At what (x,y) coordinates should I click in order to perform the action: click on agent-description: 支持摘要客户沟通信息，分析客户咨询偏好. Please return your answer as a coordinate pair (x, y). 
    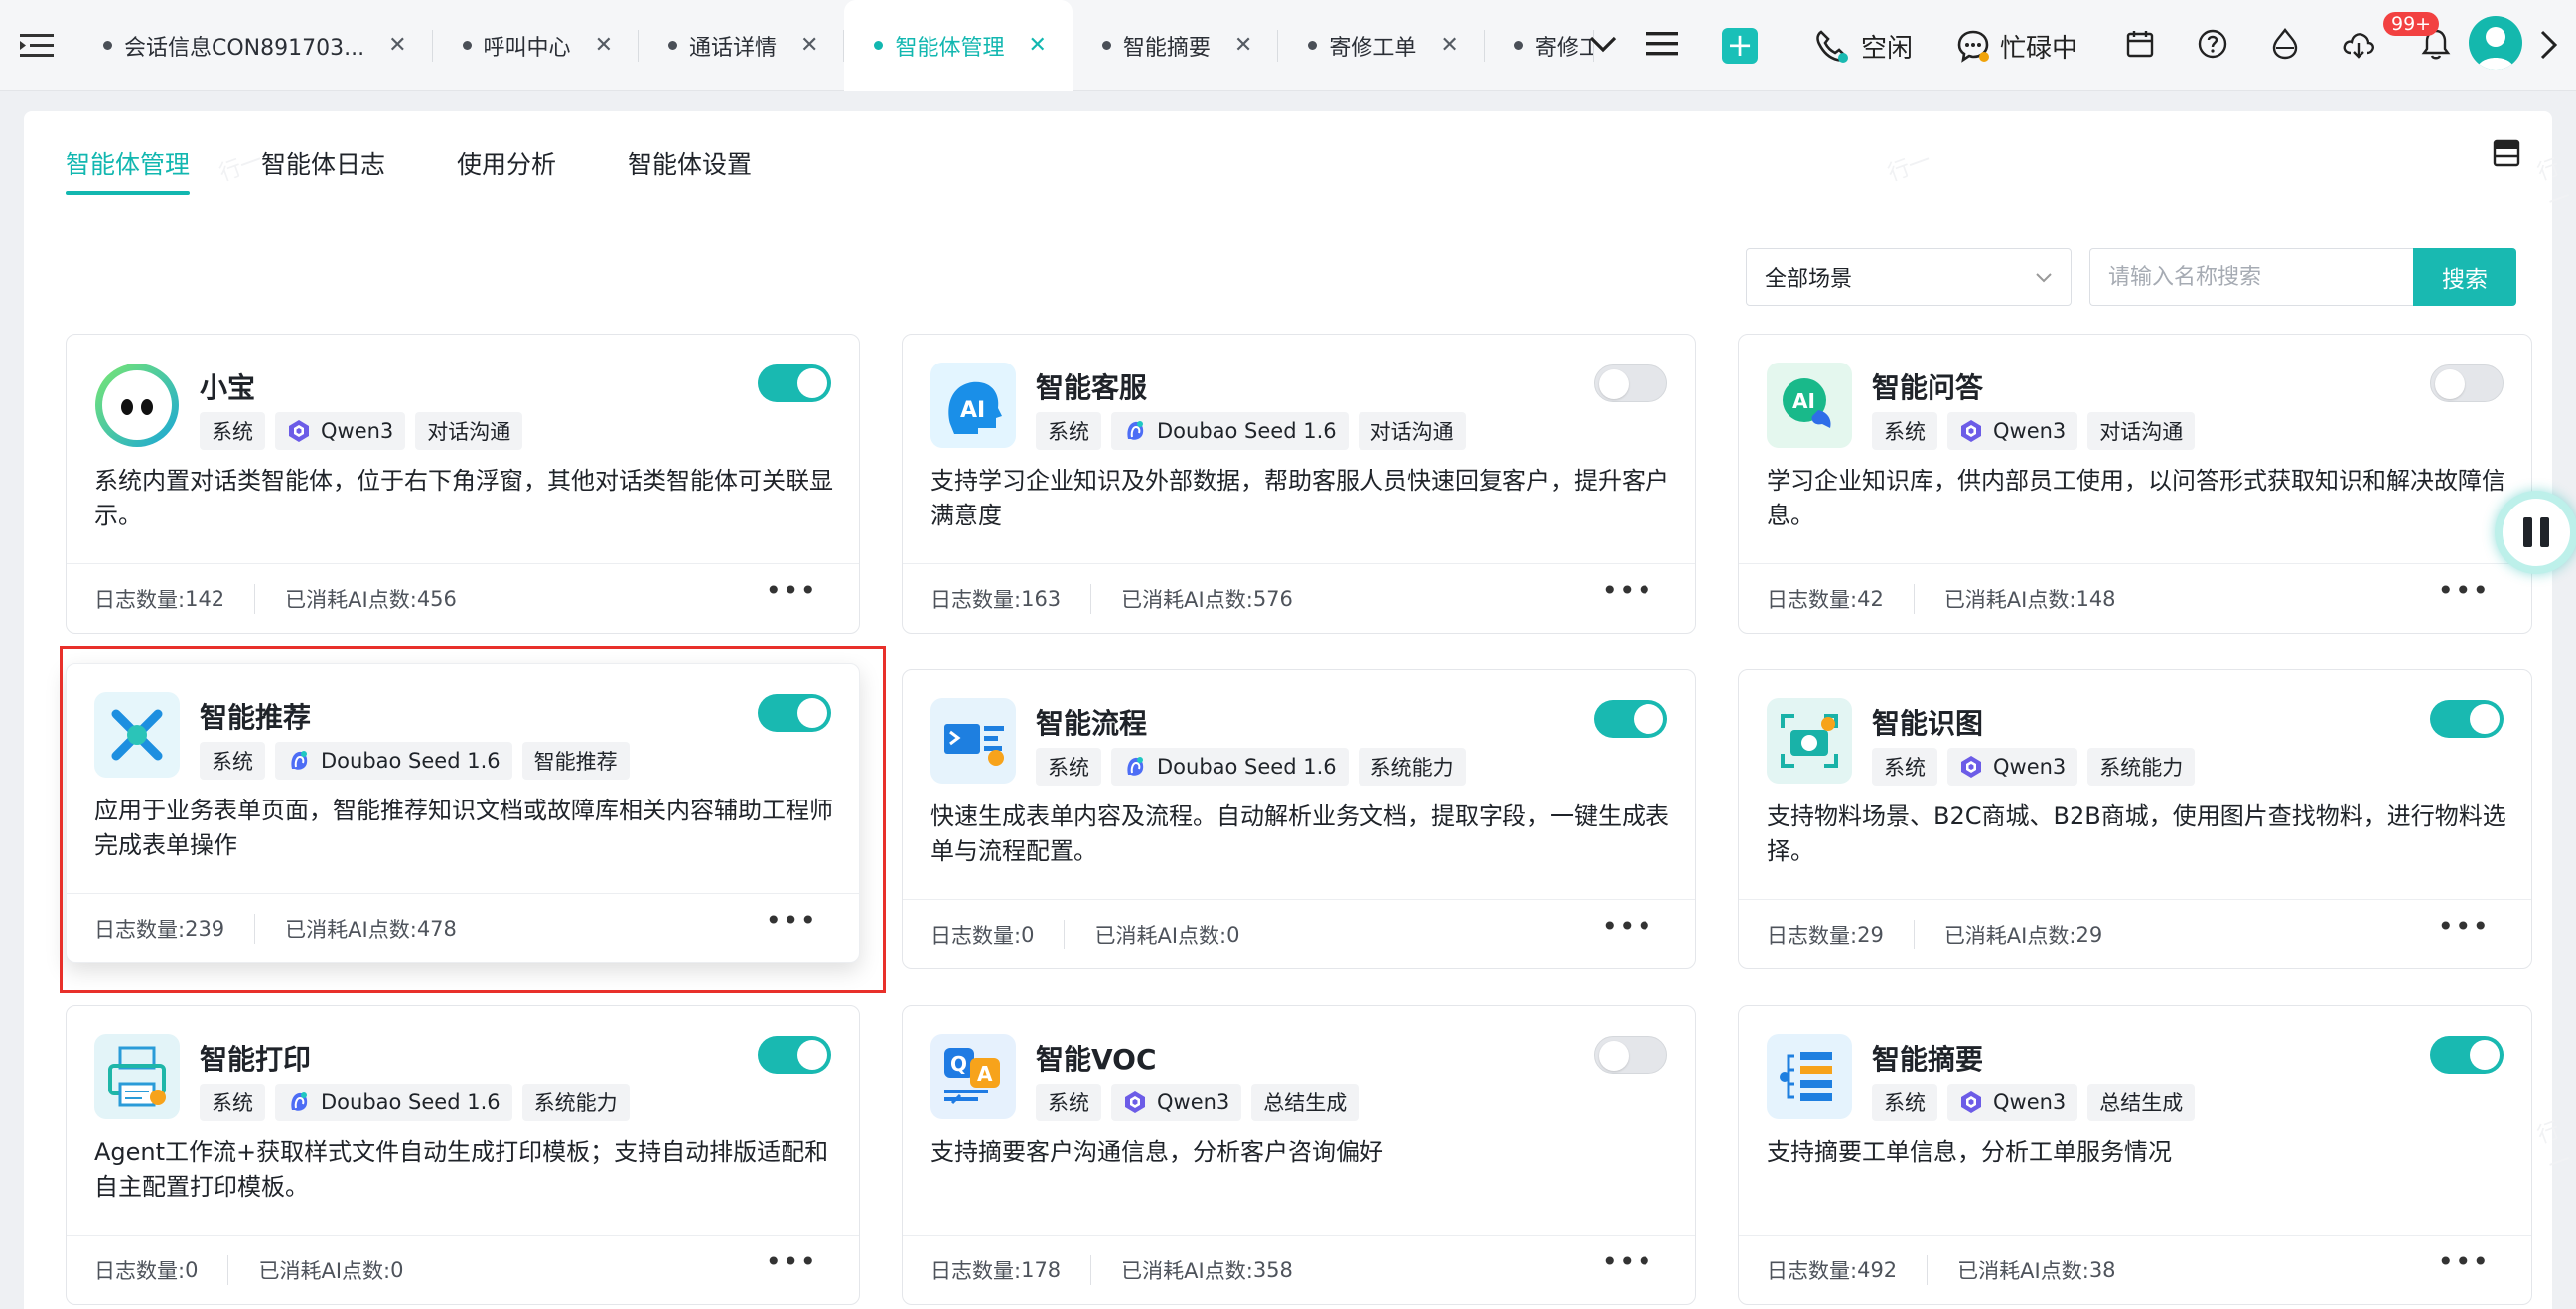
    Looking at the image, I should click on (1156, 1152).